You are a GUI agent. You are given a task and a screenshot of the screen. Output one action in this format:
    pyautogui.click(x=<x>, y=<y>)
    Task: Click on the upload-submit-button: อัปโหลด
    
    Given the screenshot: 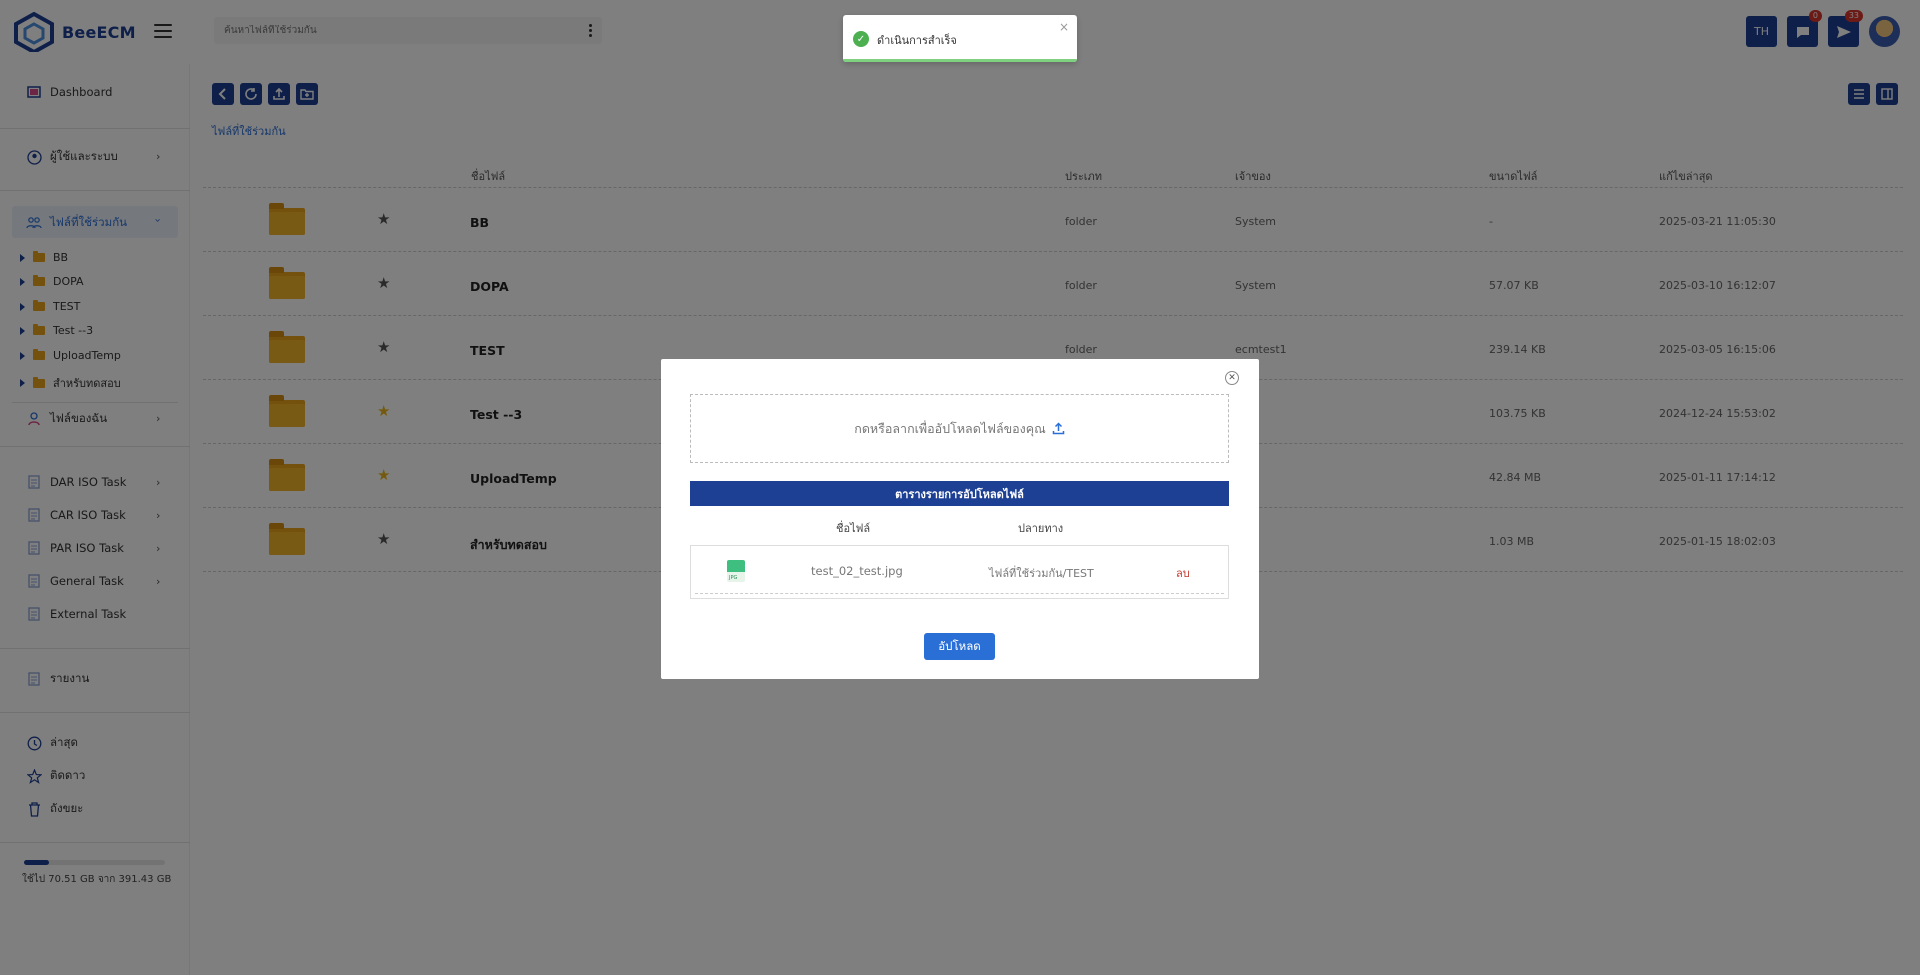 What is the action you would take?
    pyautogui.click(x=959, y=646)
    